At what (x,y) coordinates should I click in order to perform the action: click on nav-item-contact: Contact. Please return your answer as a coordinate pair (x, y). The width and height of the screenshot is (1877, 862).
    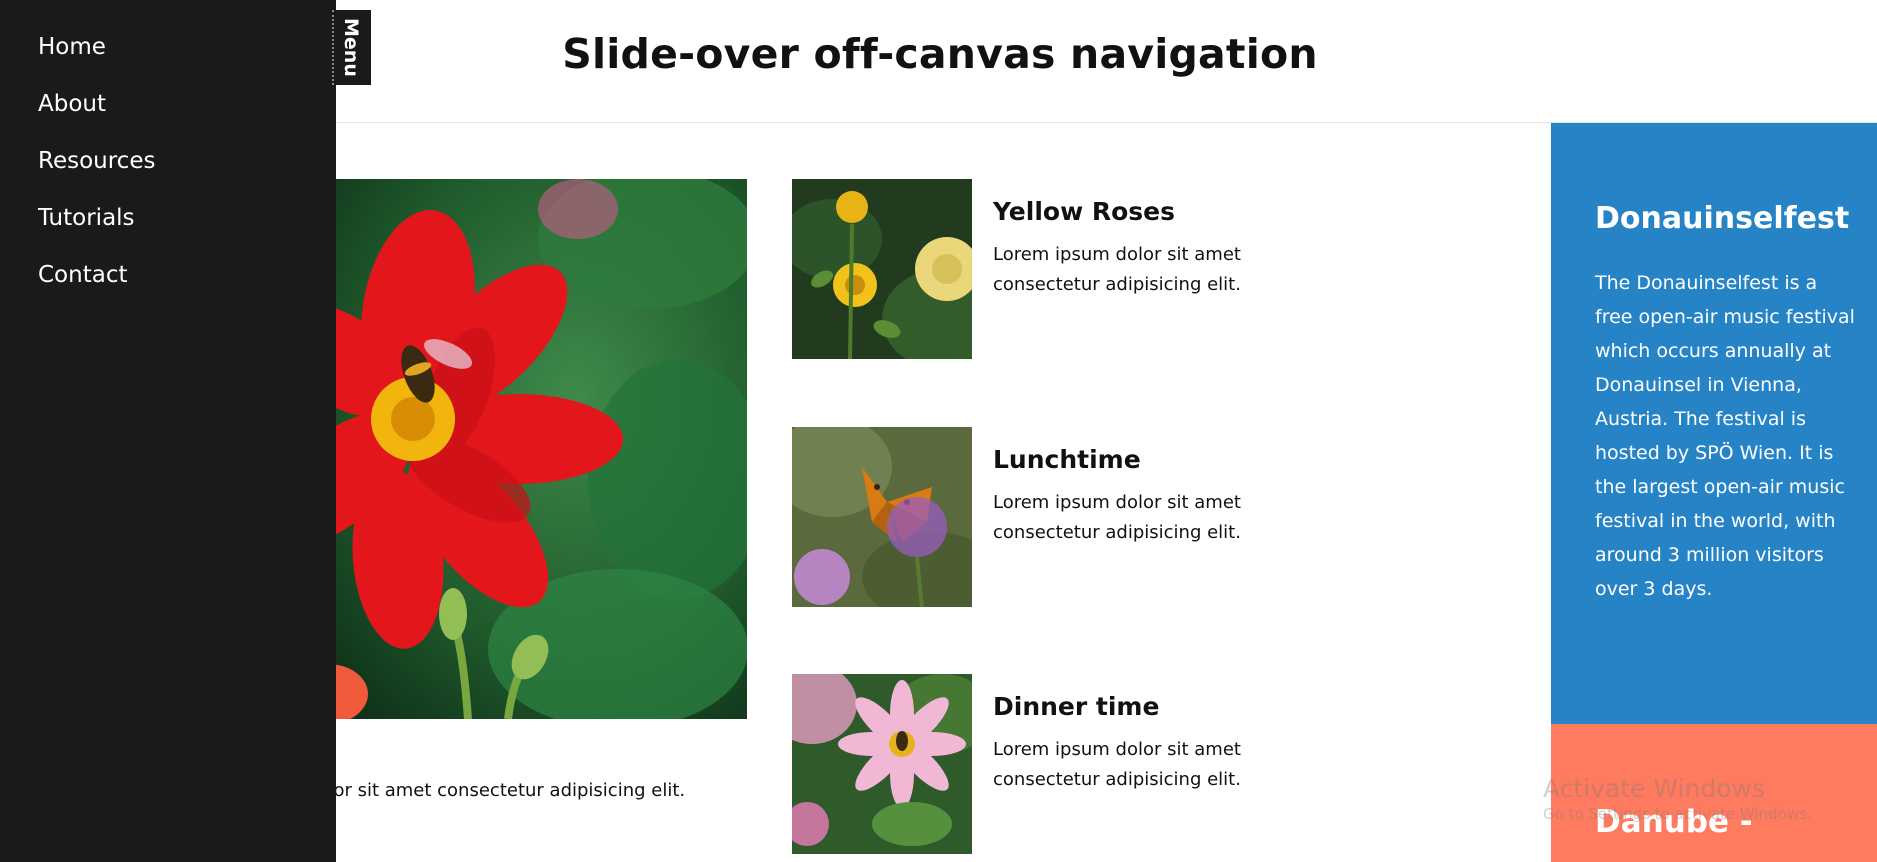
    Looking at the image, I should click on (187, 284).